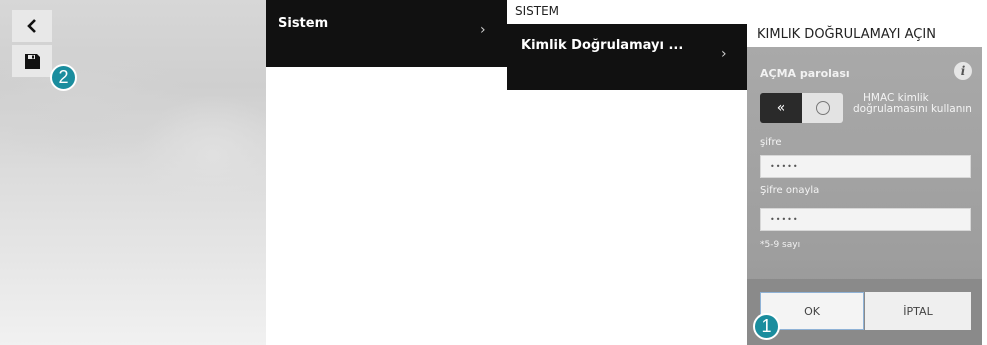 The image size is (987, 345). Describe the element at coordinates (771, 142) in the screenshot. I see `password-label: şifre` at that location.